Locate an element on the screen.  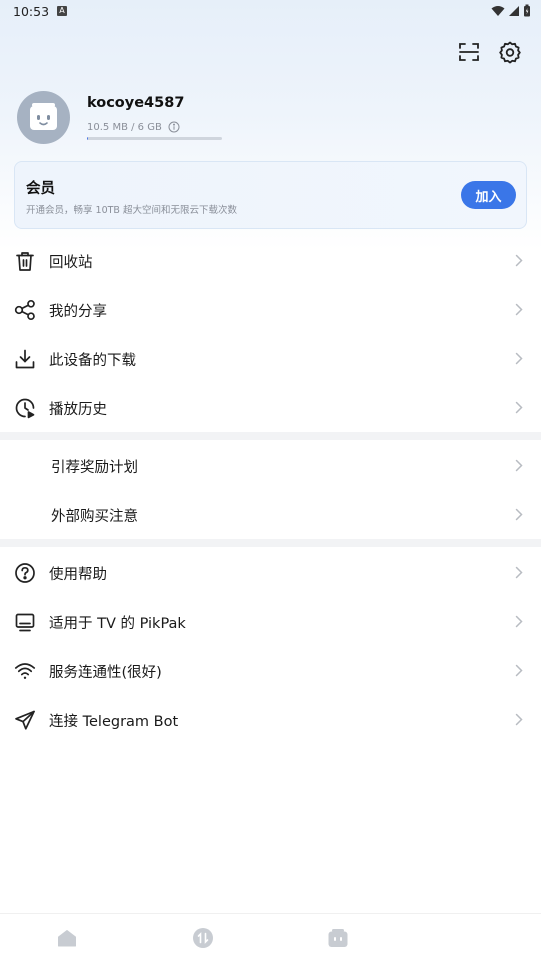
scan-button is located at coordinates (469, 52).